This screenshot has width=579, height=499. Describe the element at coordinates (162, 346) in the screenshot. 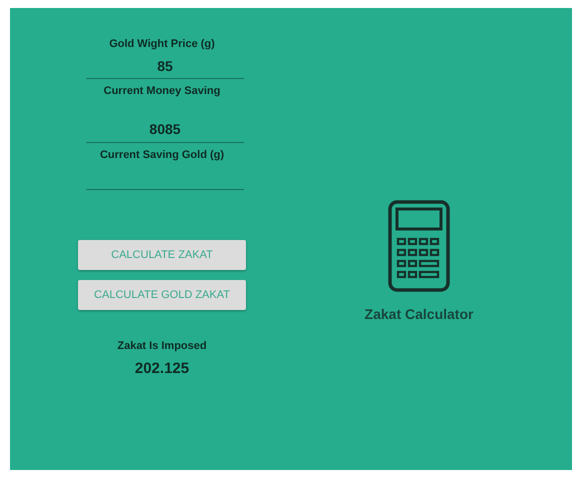

I see `result-label: Zakat Is Imposed` at that location.